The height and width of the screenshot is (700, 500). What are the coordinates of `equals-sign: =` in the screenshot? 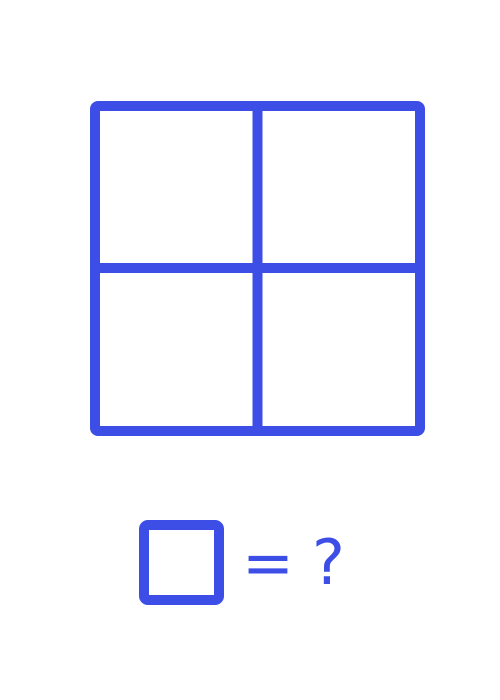 It's located at (268, 562).